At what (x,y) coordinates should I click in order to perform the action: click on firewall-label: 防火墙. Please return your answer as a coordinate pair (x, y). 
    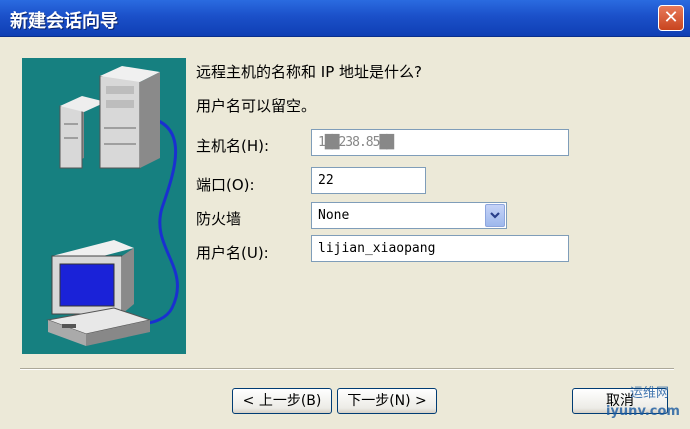
    Looking at the image, I should click on (219, 219).